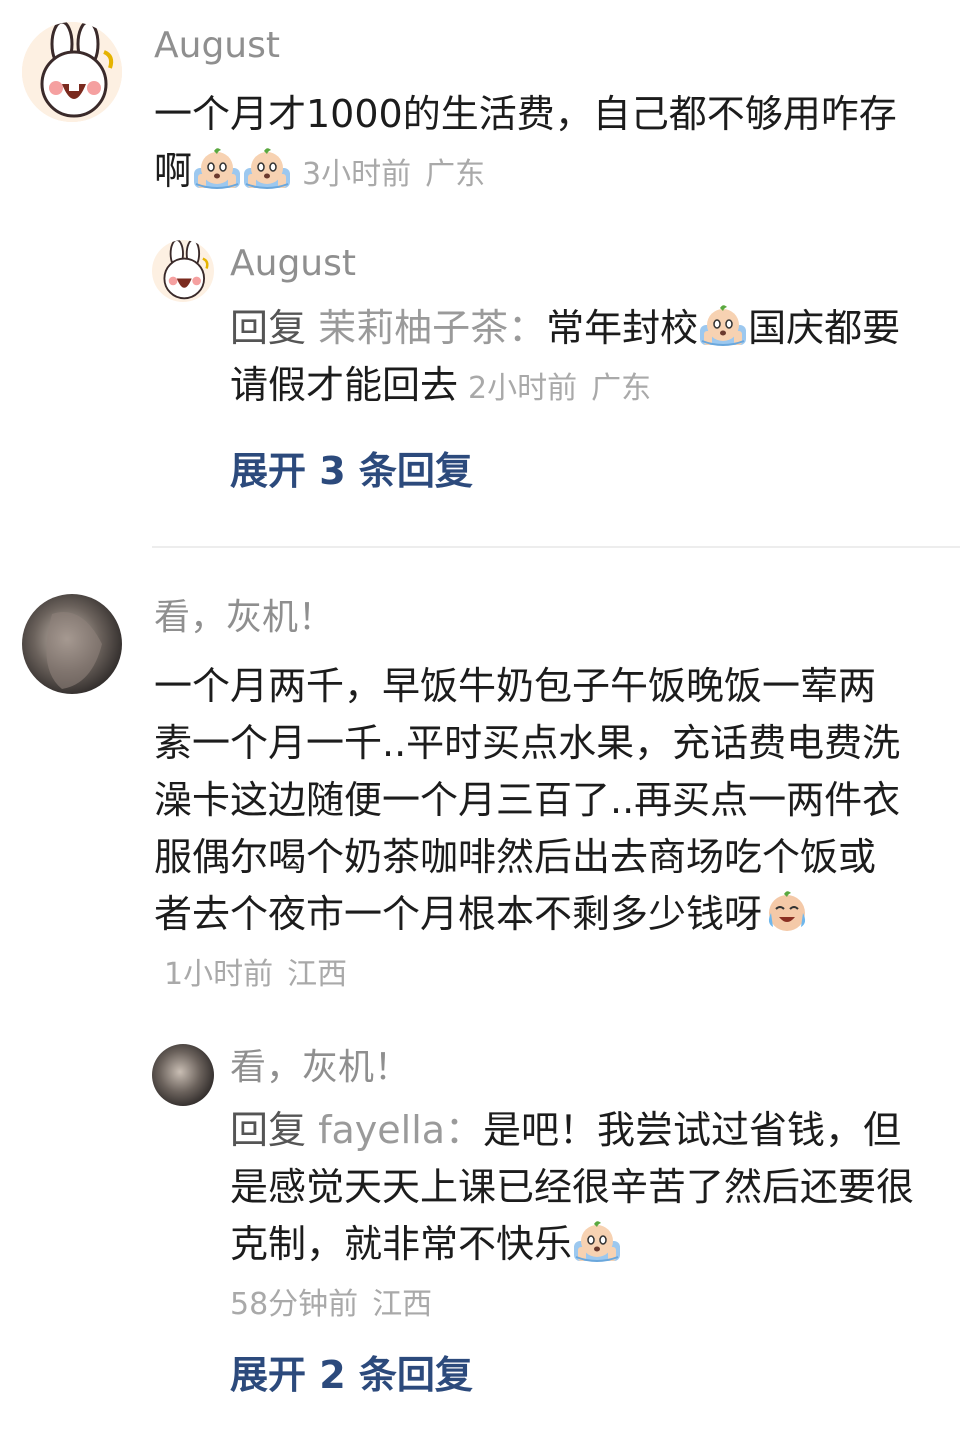  What do you see at coordinates (523, 388) in the screenshot?
I see `reply-time: 2小时前` at bounding box center [523, 388].